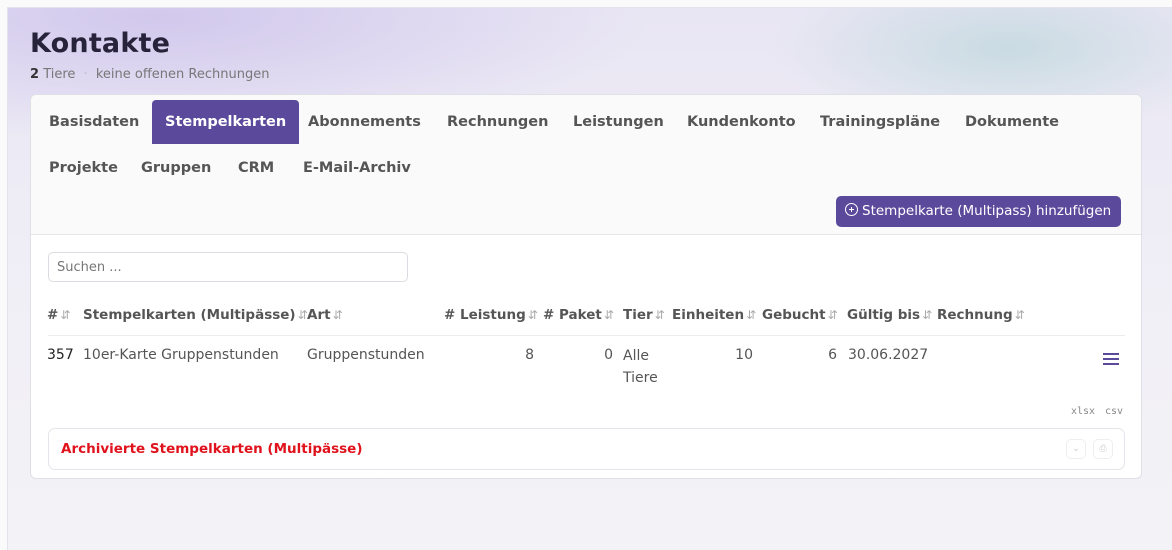  What do you see at coordinates (741, 122) in the screenshot?
I see `tab-kundenkonto: Kundenkonto` at bounding box center [741, 122].